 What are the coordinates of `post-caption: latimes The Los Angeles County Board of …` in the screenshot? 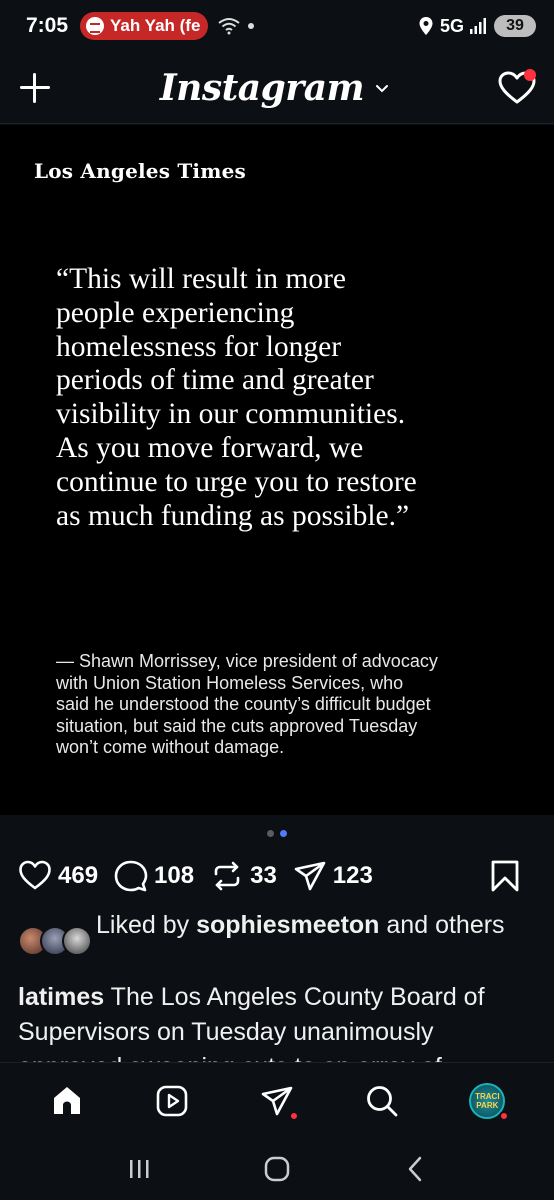 It's located at (278, 1021).